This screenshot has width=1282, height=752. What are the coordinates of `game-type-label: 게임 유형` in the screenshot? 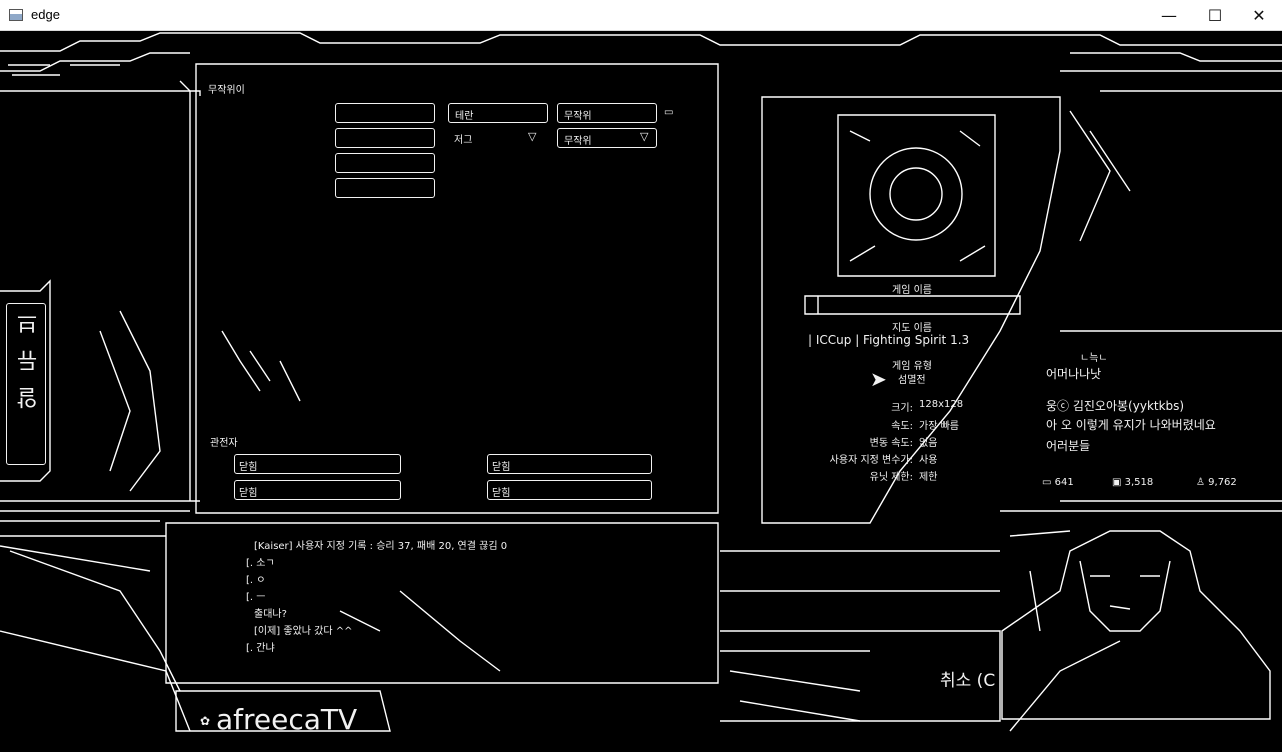 It's located at (912, 366).